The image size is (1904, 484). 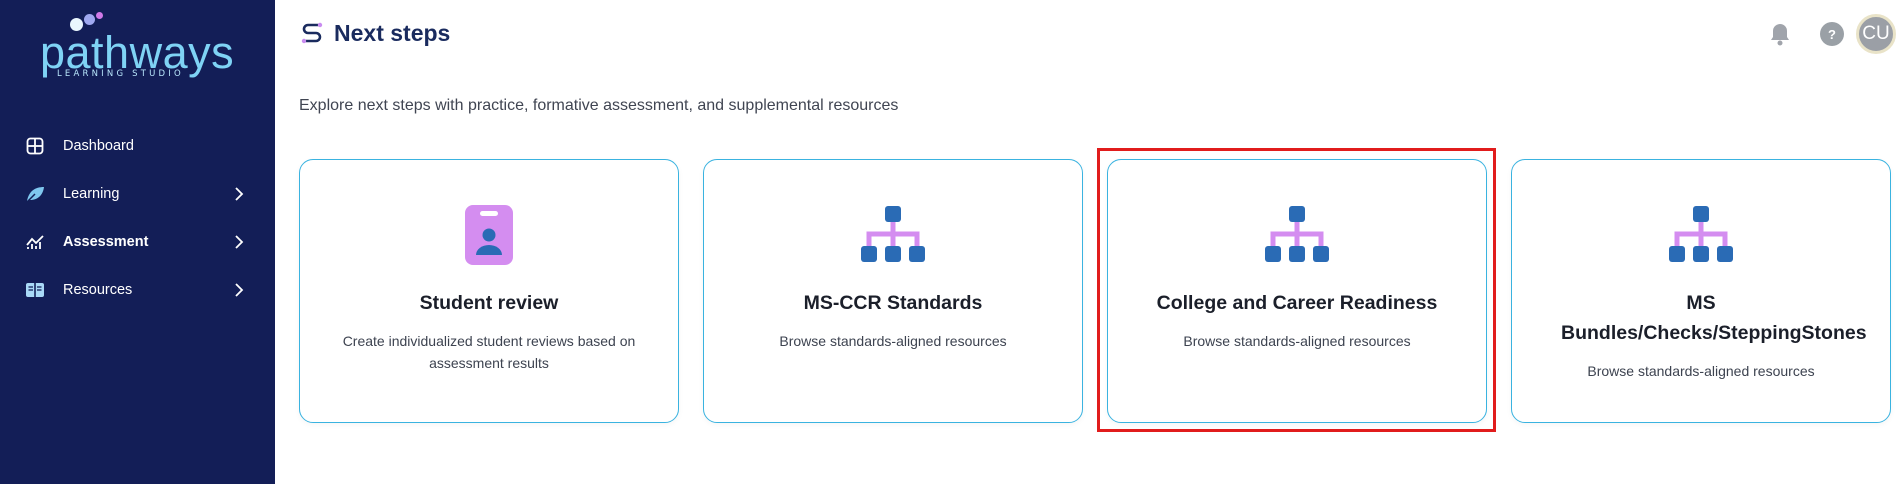 I want to click on sidebar-item-label: Assessment, so click(x=106, y=242).